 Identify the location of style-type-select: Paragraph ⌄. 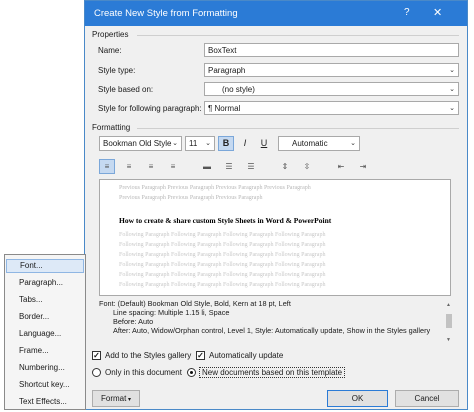
(331, 70).